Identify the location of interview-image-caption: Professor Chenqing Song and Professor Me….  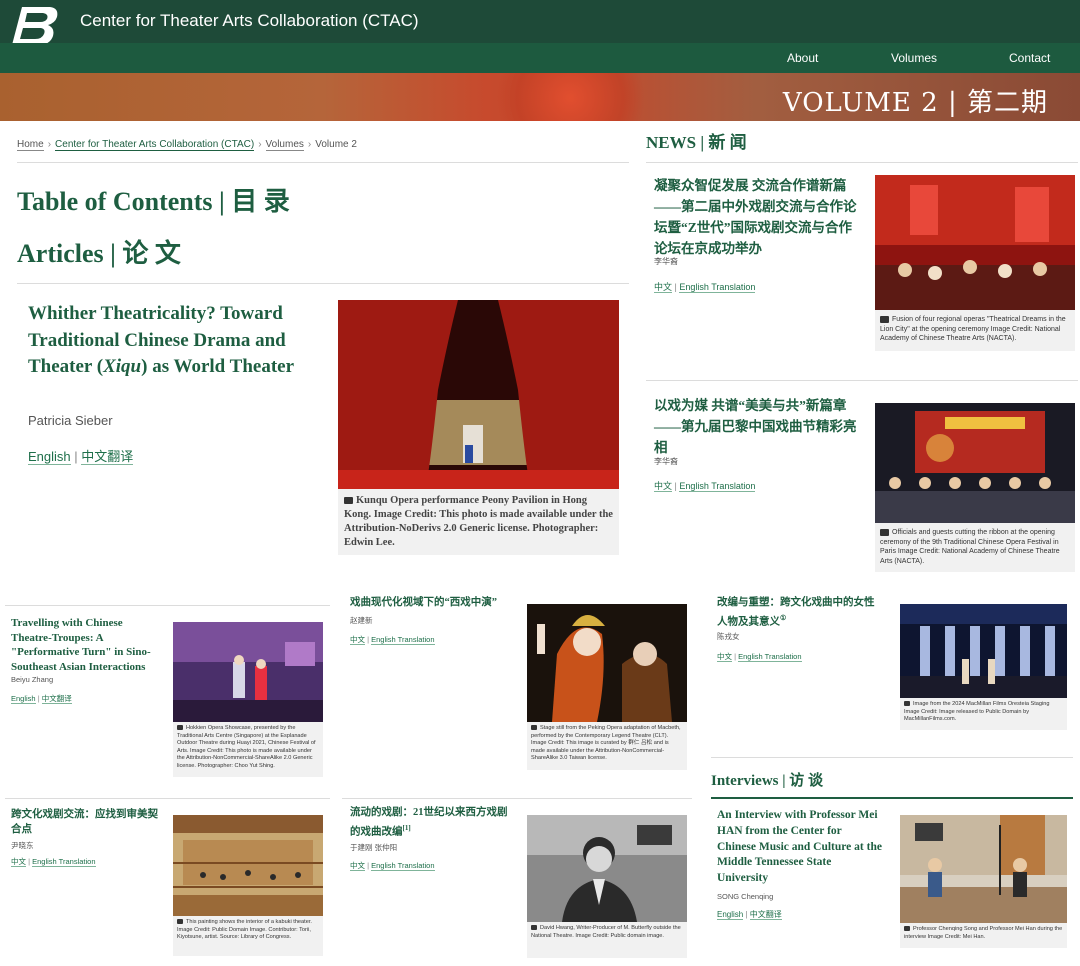
(983, 935).